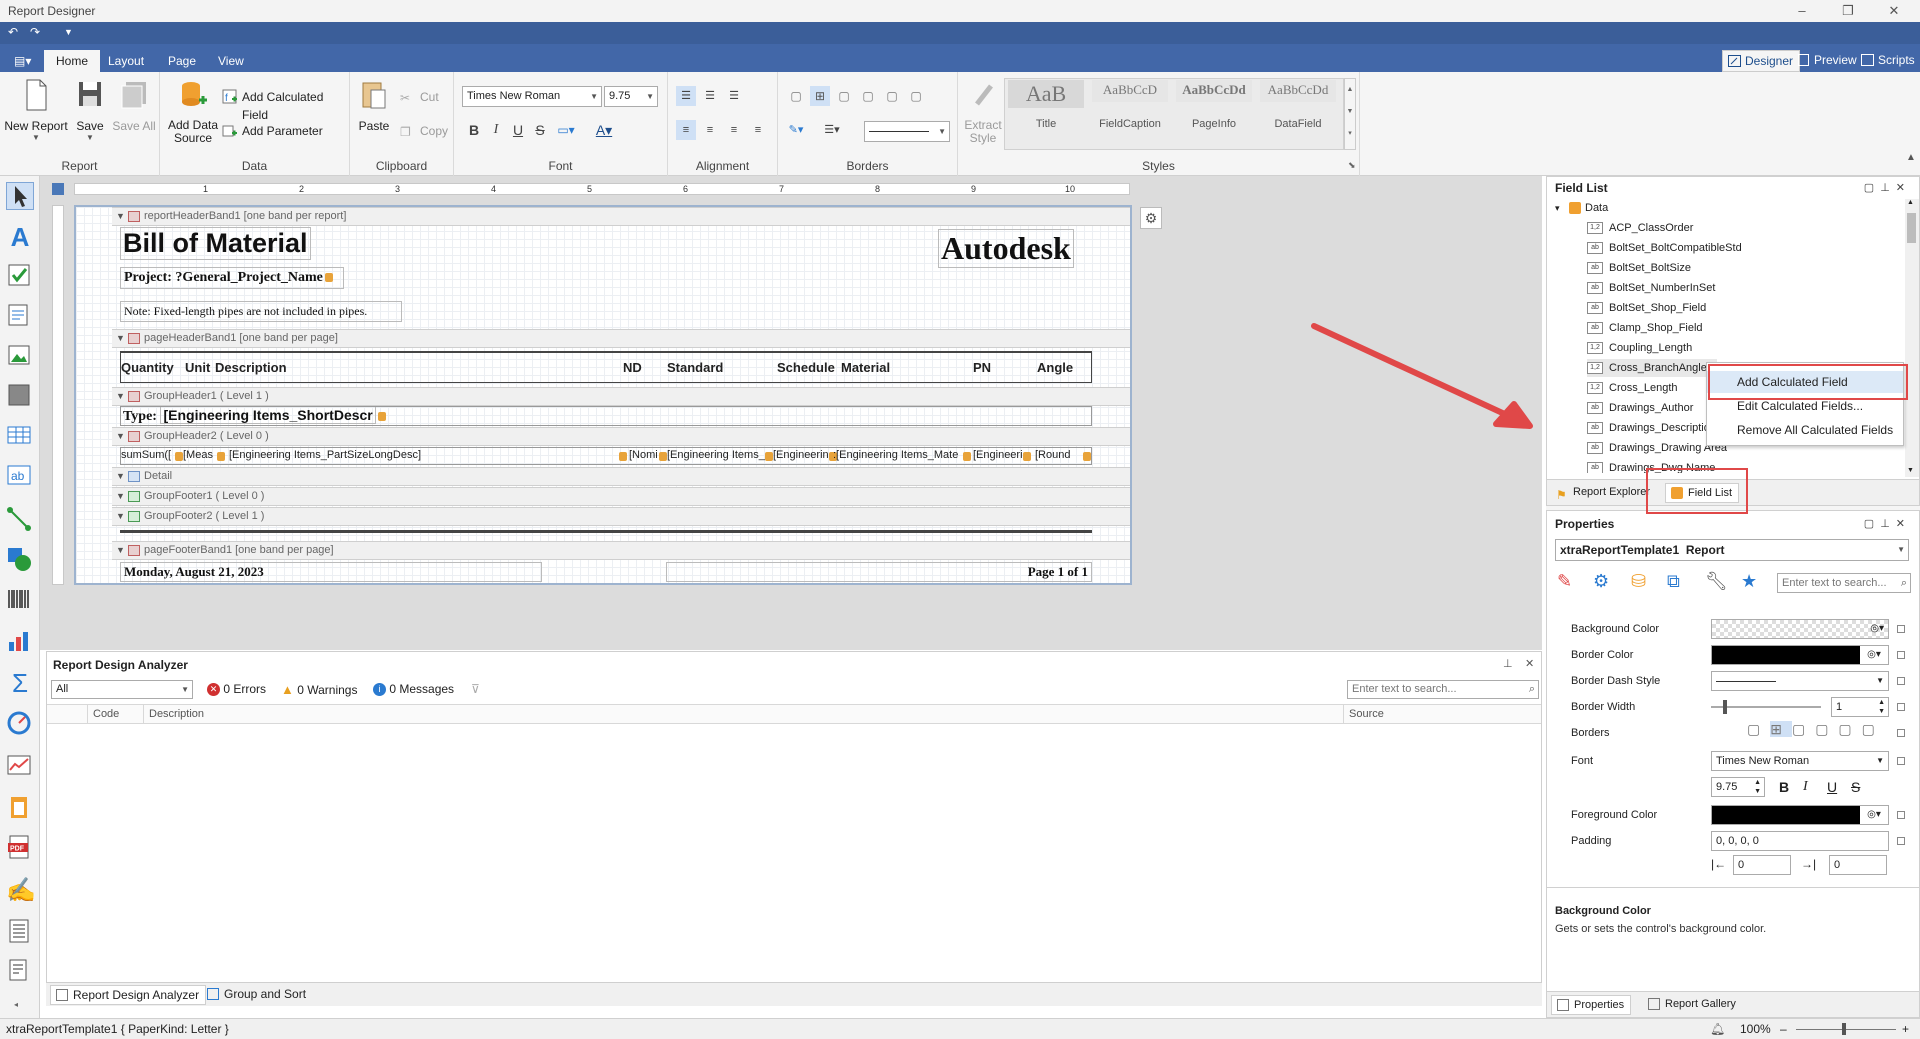 The width and height of the screenshot is (1920, 1039). Describe the element at coordinates (621, 516) in the screenshot. I see `band-group-footer2: ▼ GroupFooter2 ( Level 1 )` at that location.